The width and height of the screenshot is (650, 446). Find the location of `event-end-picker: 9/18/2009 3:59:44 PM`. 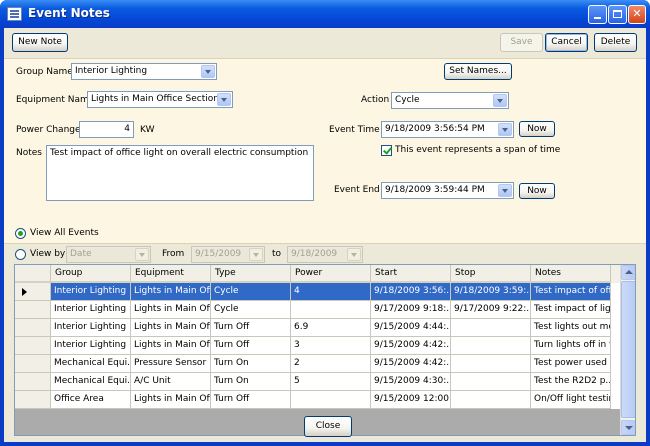

event-end-picker: 9/18/2009 3:59:44 PM is located at coordinates (447, 190).